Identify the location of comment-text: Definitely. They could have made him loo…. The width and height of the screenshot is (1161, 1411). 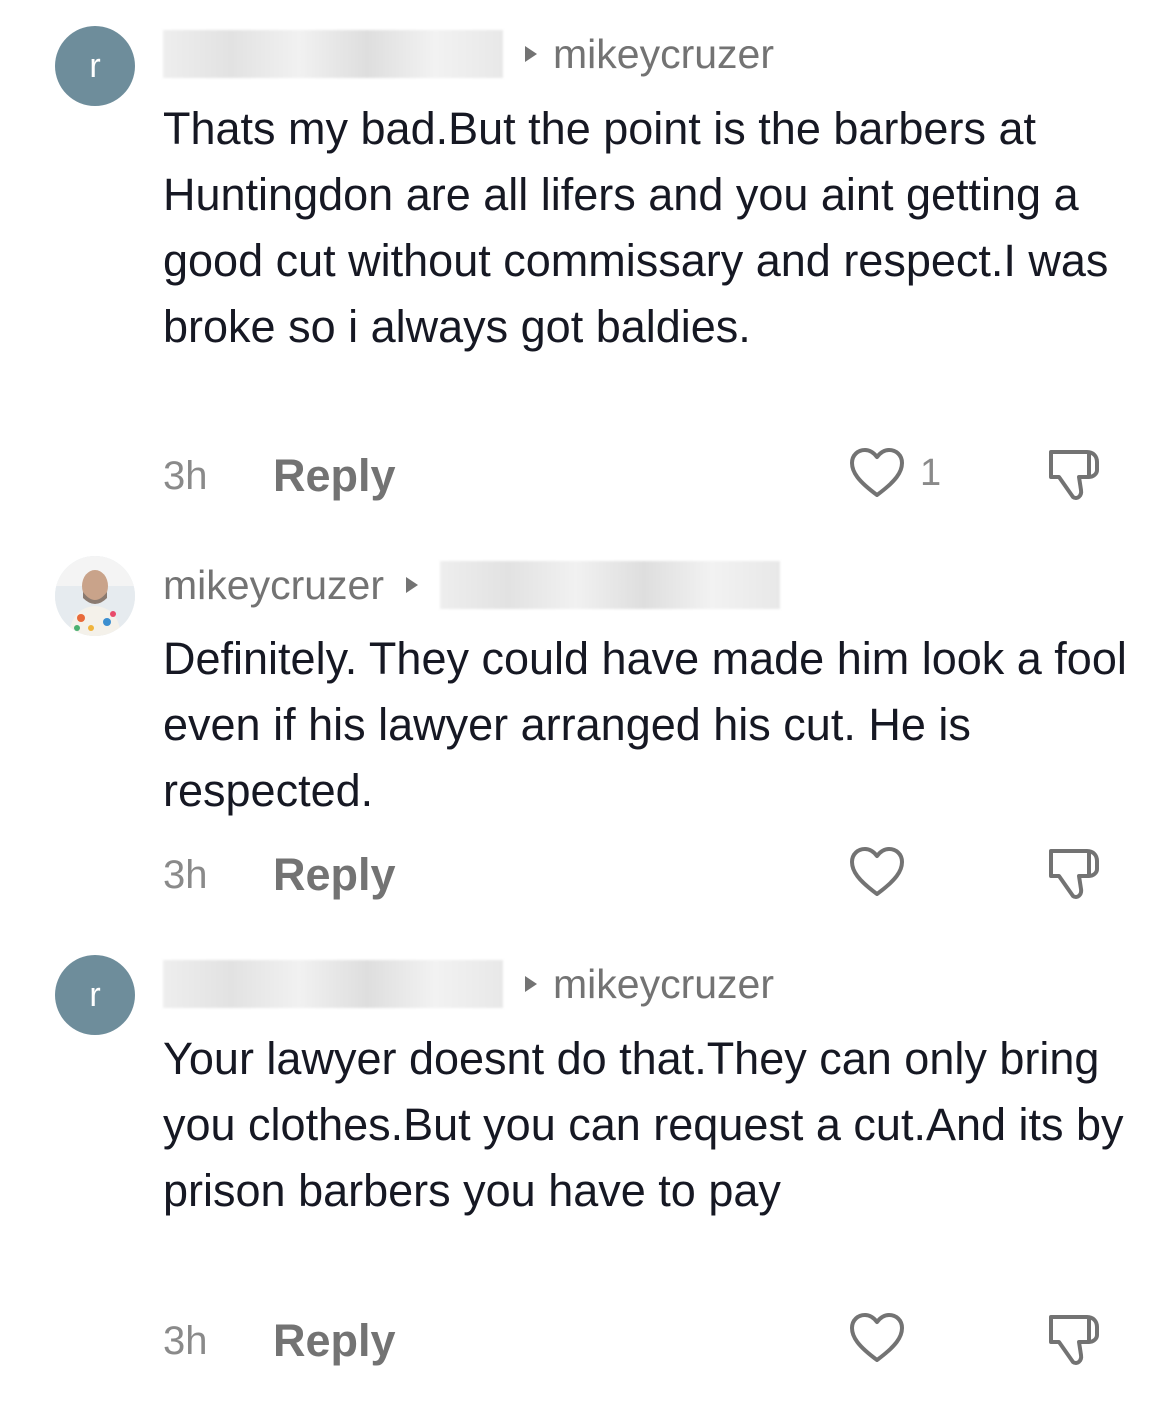
(645, 724).